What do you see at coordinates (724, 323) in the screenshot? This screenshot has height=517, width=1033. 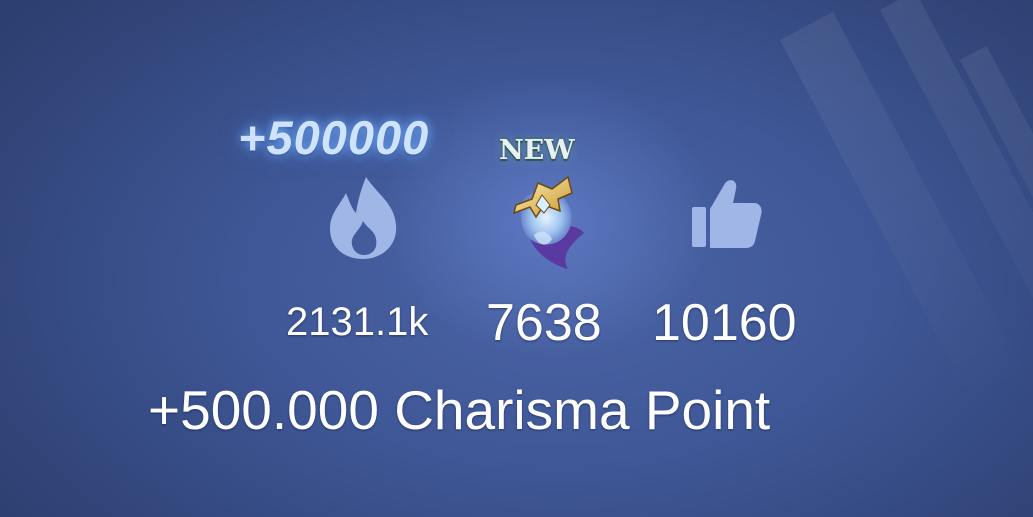 I see `likes-value: 10160` at bounding box center [724, 323].